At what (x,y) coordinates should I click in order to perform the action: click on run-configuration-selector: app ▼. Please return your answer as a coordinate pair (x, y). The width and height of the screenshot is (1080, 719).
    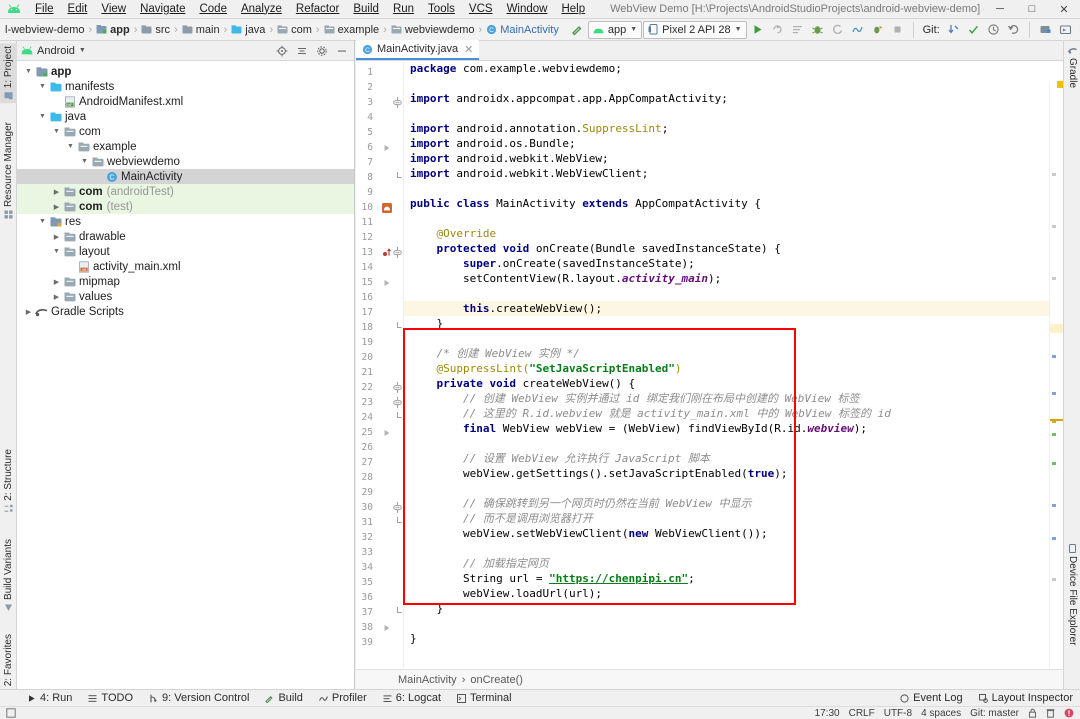
    Looking at the image, I should click on (615, 29).